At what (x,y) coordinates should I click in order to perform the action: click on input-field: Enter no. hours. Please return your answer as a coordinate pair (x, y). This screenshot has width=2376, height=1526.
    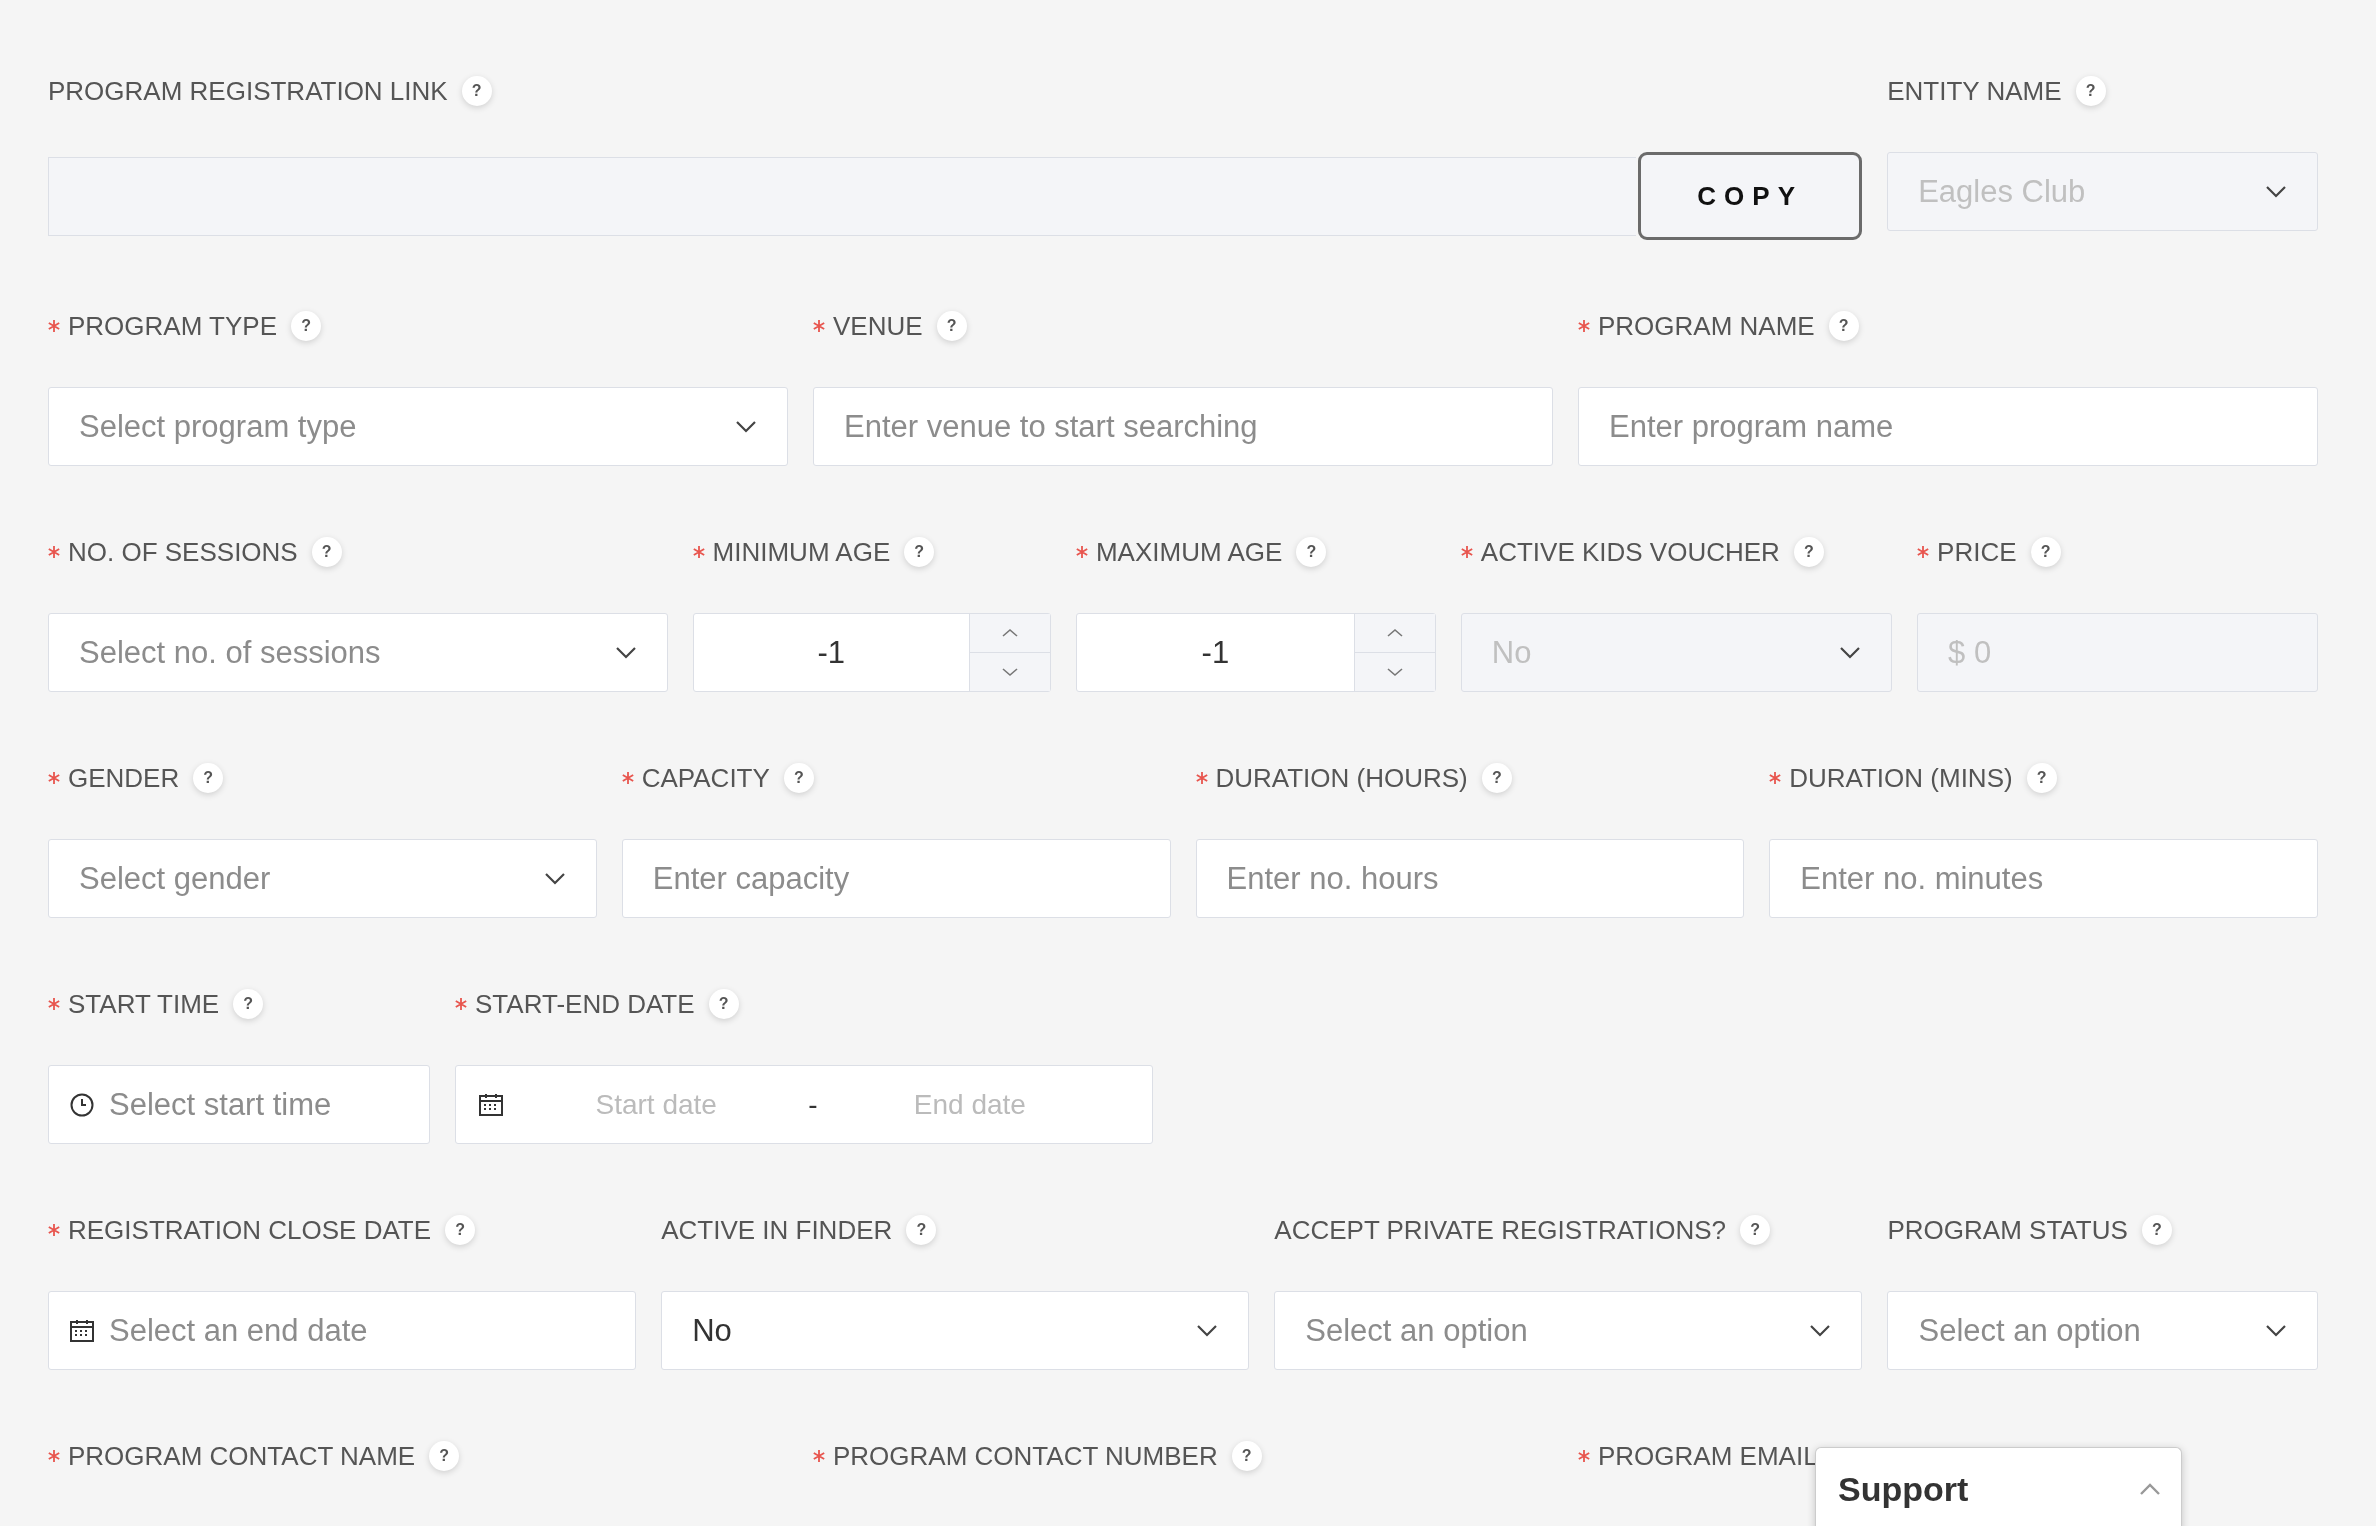
    Looking at the image, I should click on (1470, 878).